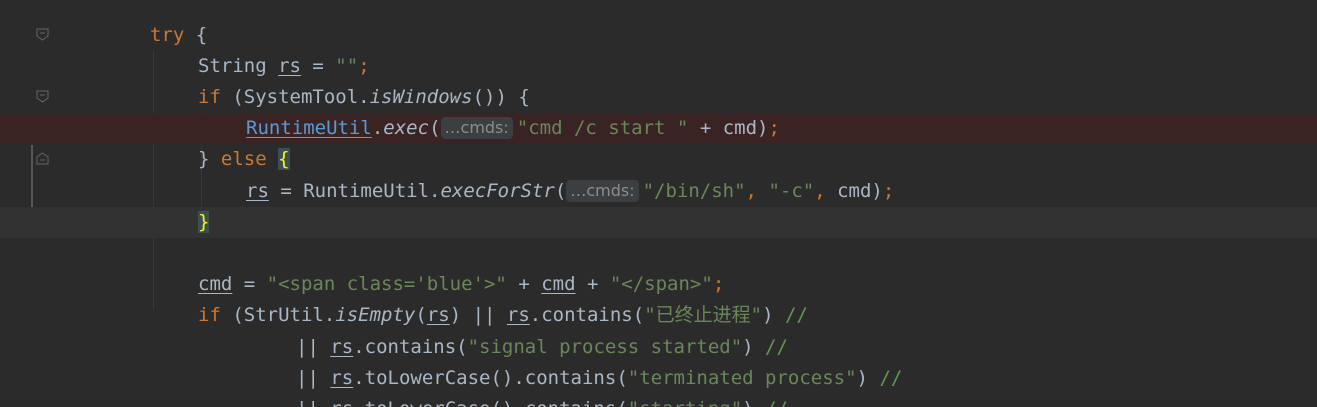  I want to click on code-token: "signal process started", so click(605, 347).